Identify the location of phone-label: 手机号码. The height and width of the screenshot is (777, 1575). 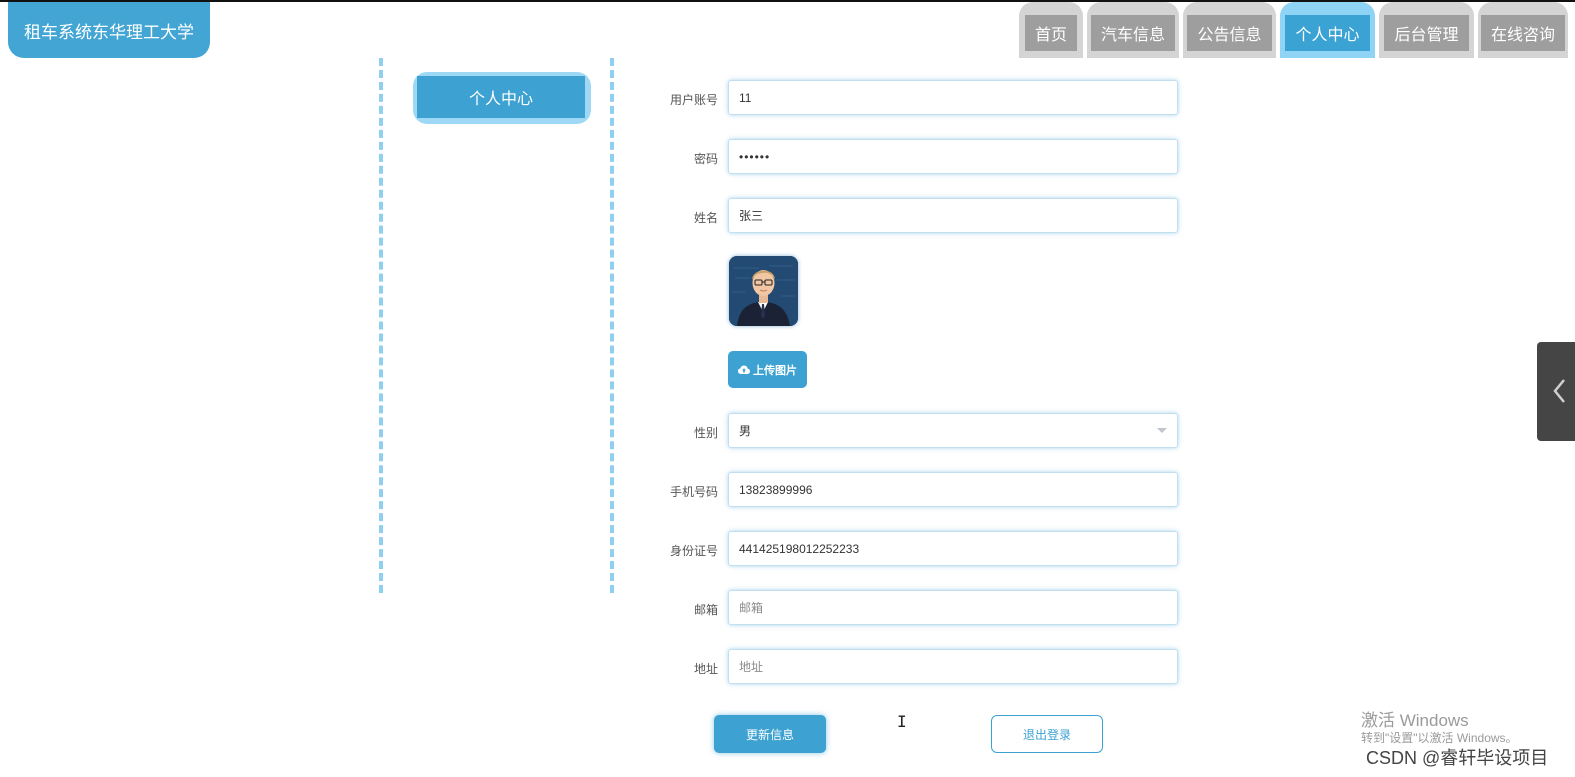
(693, 492).